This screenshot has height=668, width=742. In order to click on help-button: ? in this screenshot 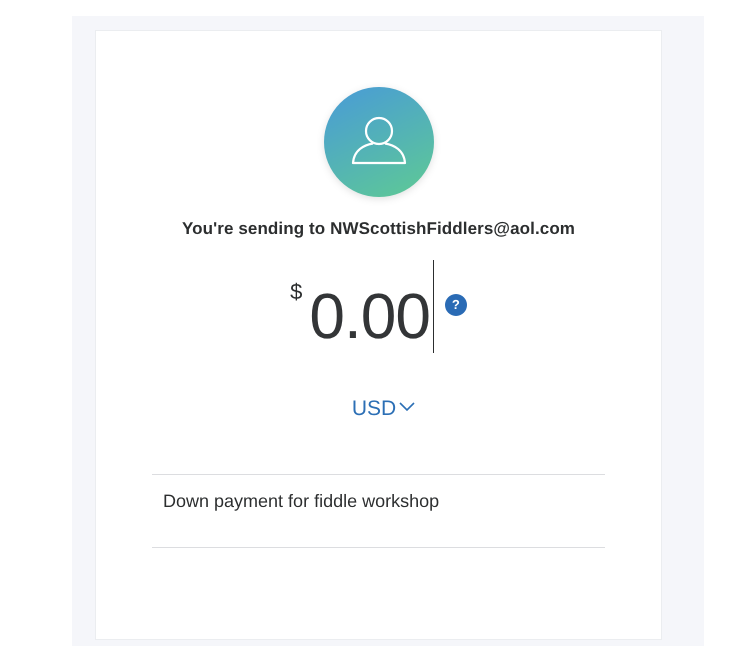, I will do `click(455, 305)`.